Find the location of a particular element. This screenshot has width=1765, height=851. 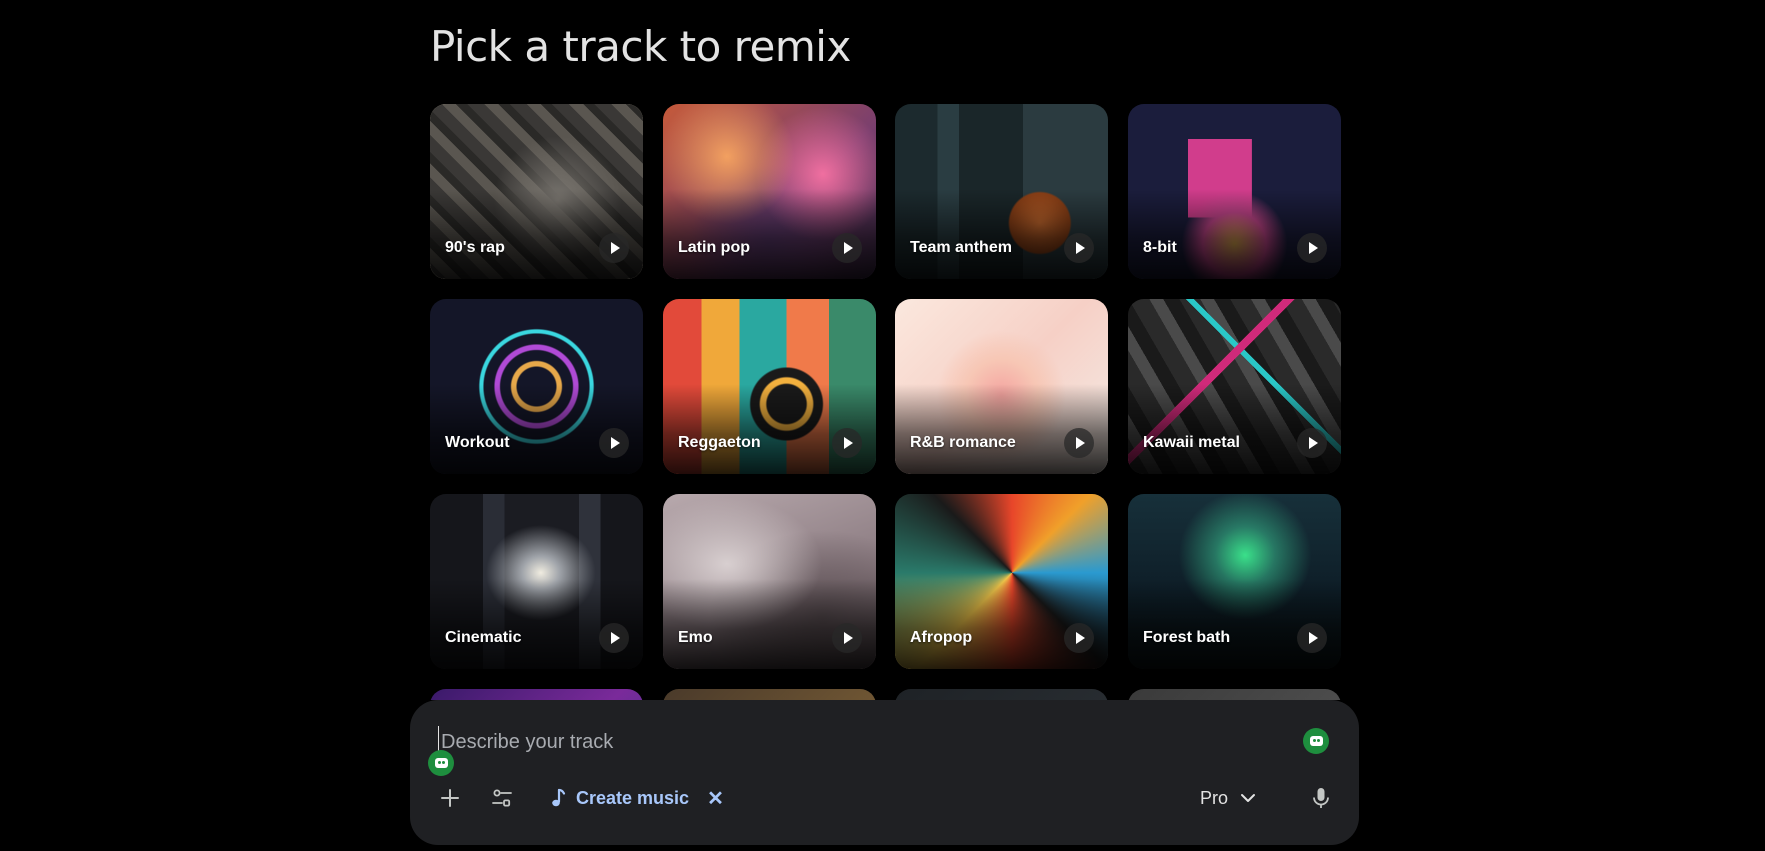

track-label: Workout is located at coordinates (477, 442).